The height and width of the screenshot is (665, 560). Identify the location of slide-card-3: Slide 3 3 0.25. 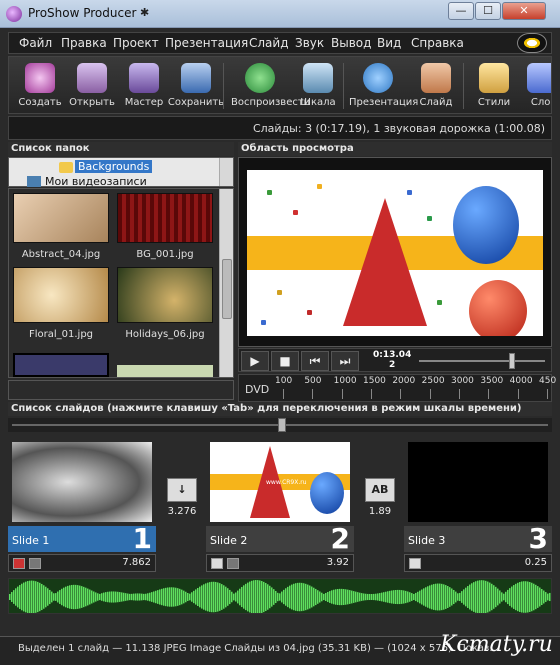
(478, 505).